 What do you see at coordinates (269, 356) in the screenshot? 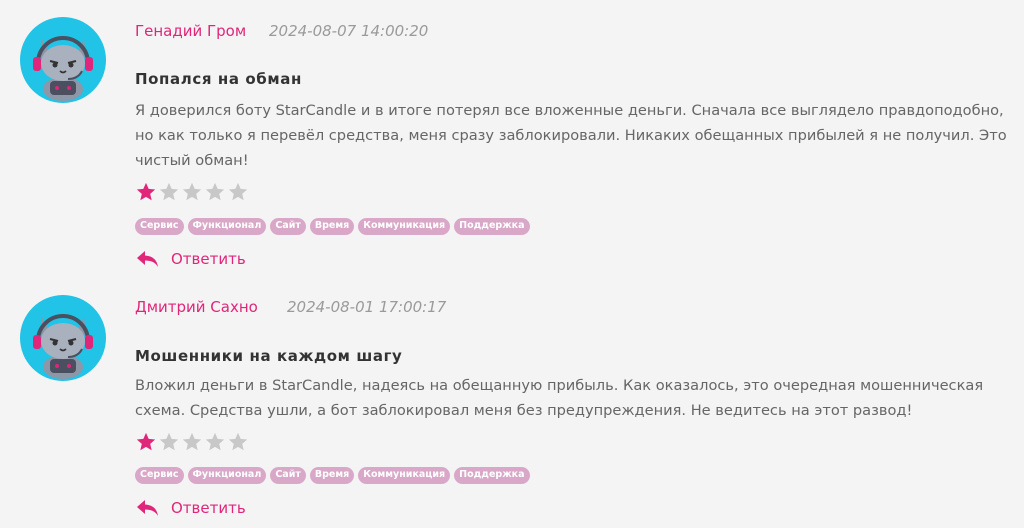
I see `review-title: Мошенники на каждом шагу` at bounding box center [269, 356].